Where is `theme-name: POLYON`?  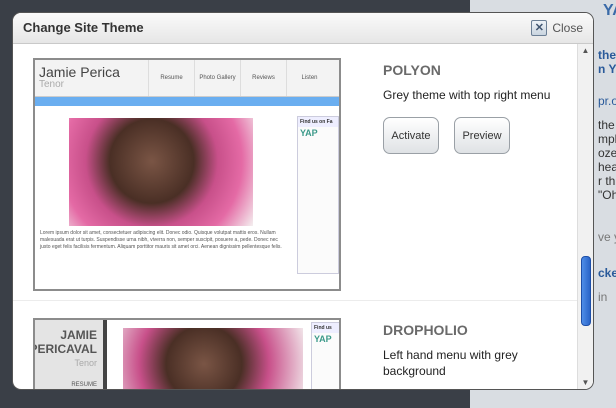
theme-name: POLYON is located at coordinates (412, 70).